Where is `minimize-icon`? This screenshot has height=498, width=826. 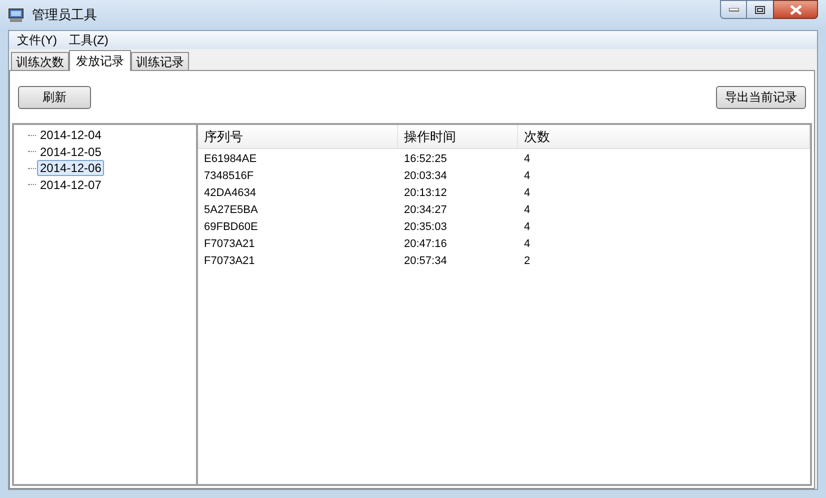 minimize-icon is located at coordinates (733, 10).